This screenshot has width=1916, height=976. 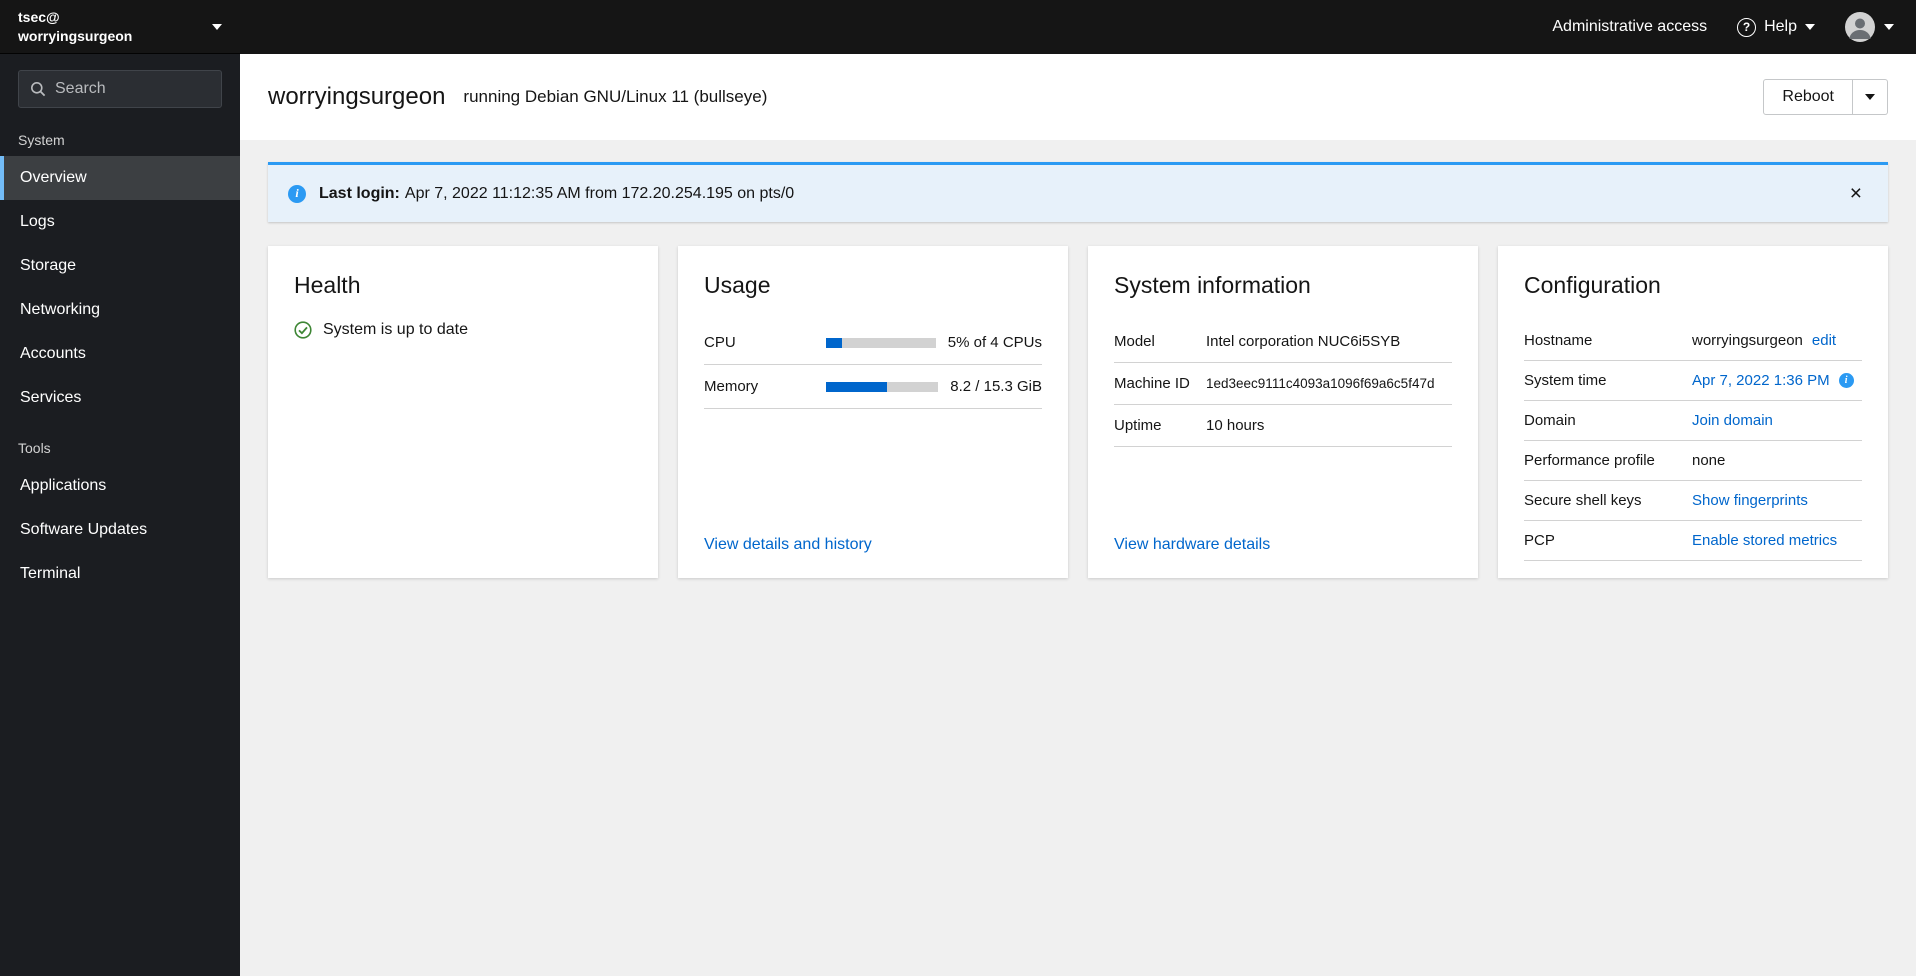 I want to click on reboot-split-button: Reboot, so click(x=1825, y=97).